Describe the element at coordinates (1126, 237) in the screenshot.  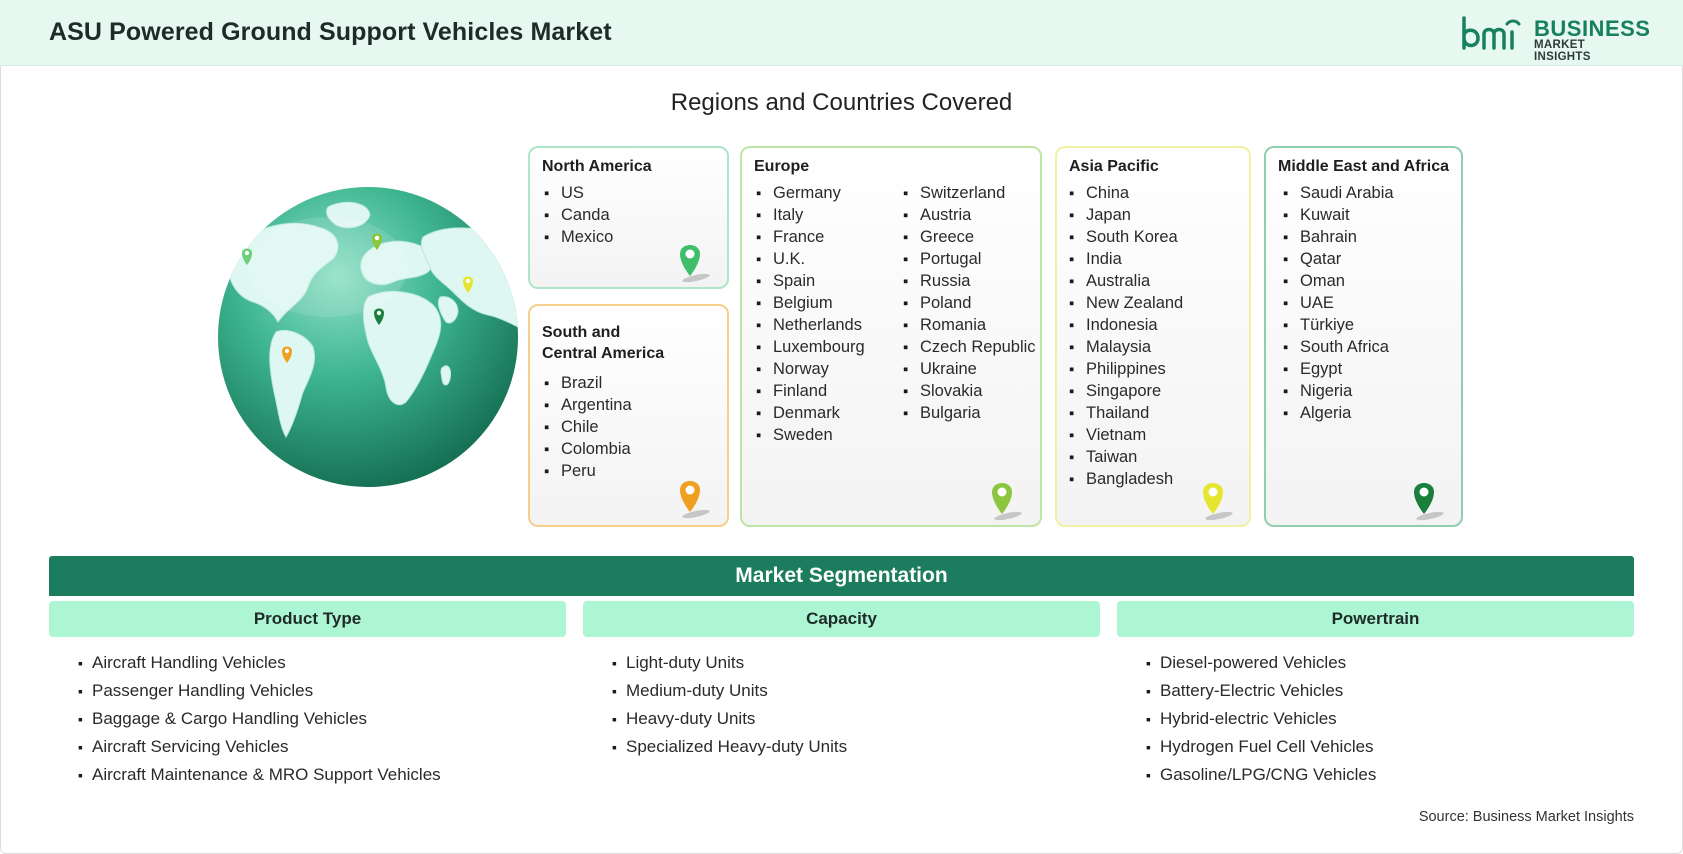
I see `list-item: South Korea` at that location.